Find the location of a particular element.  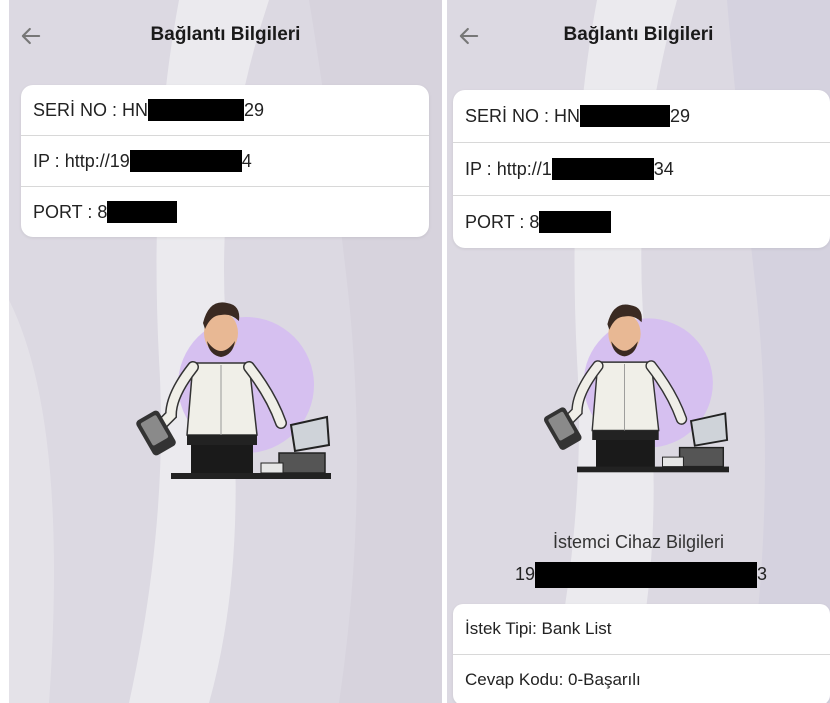

client-device-value: 19 3 is located at coordinates (641, 575).